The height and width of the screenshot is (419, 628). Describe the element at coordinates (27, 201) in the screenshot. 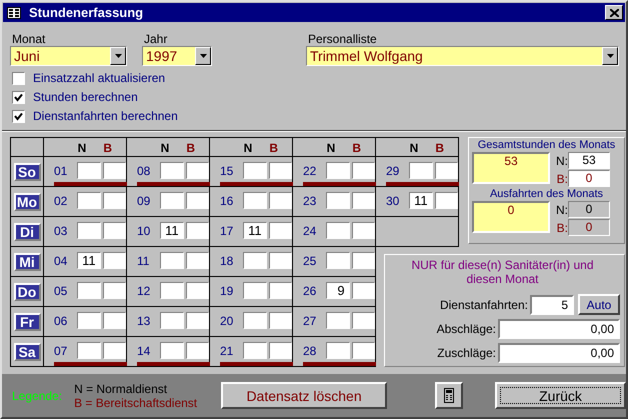

I see `weekday-label: Mo` at that location.